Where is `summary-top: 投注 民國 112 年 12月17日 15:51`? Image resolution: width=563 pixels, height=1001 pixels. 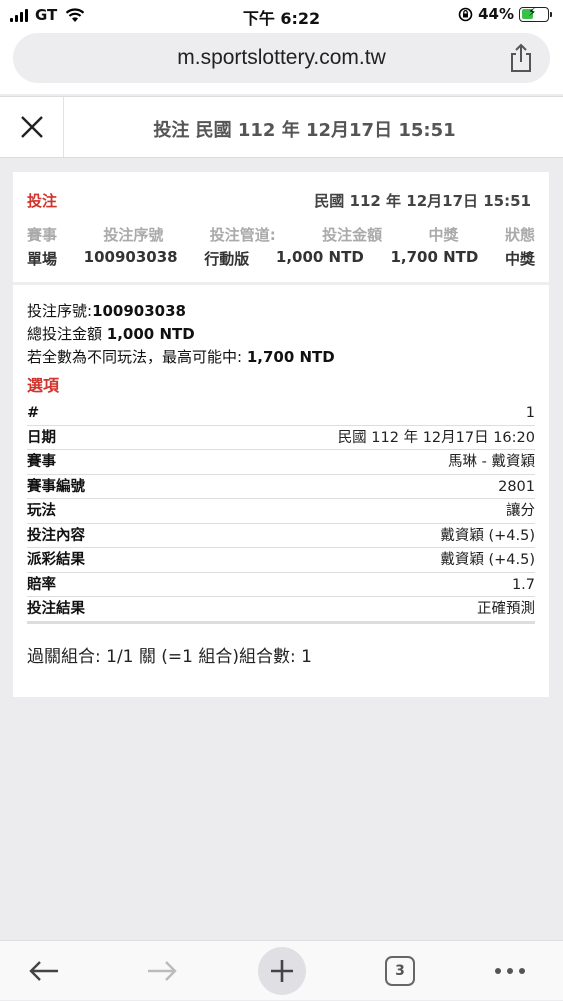
summary-top: 投注 民國 112 年 12月17日 15:51 is located at coordinates (281, 197).